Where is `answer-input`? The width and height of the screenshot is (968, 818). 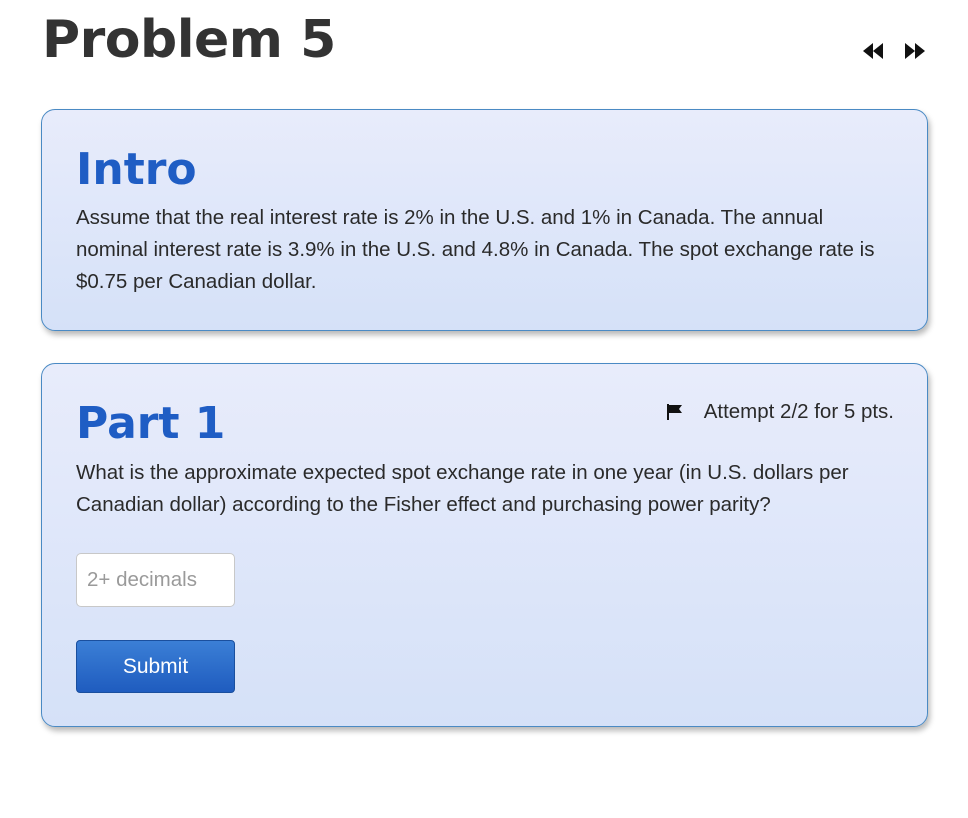 answer-input is located at coordinates (155, 580).